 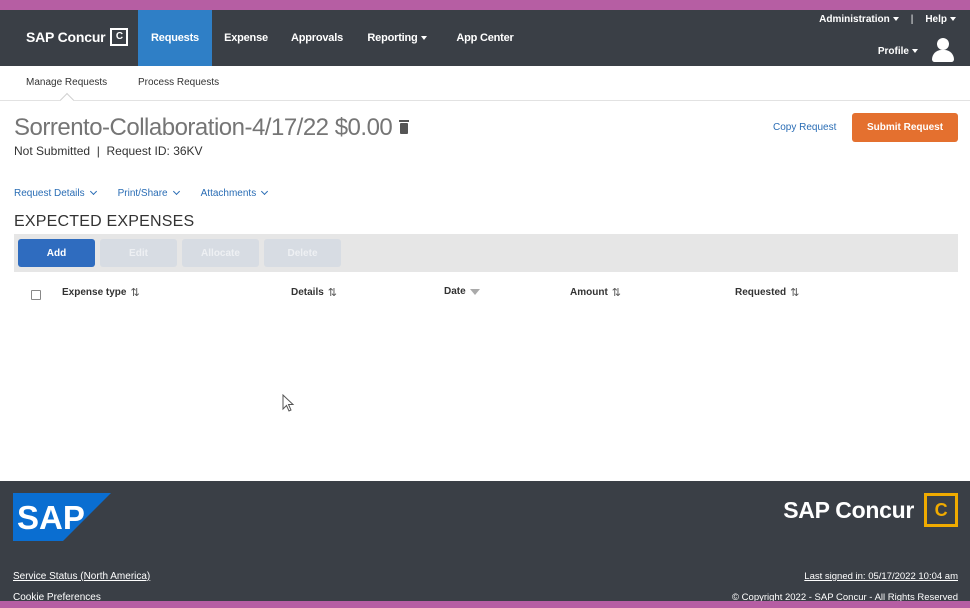 I want to click on delete-button: Delete, so click(x=302, y=253).